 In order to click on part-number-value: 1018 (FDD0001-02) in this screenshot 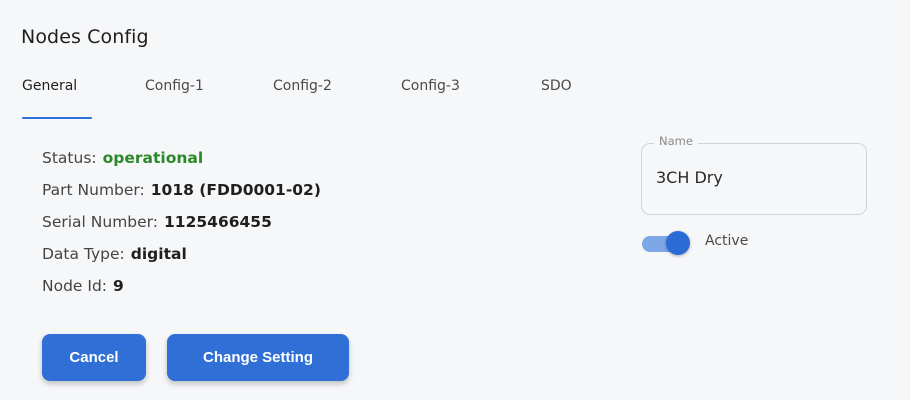, I will do `click(235, 190)`.